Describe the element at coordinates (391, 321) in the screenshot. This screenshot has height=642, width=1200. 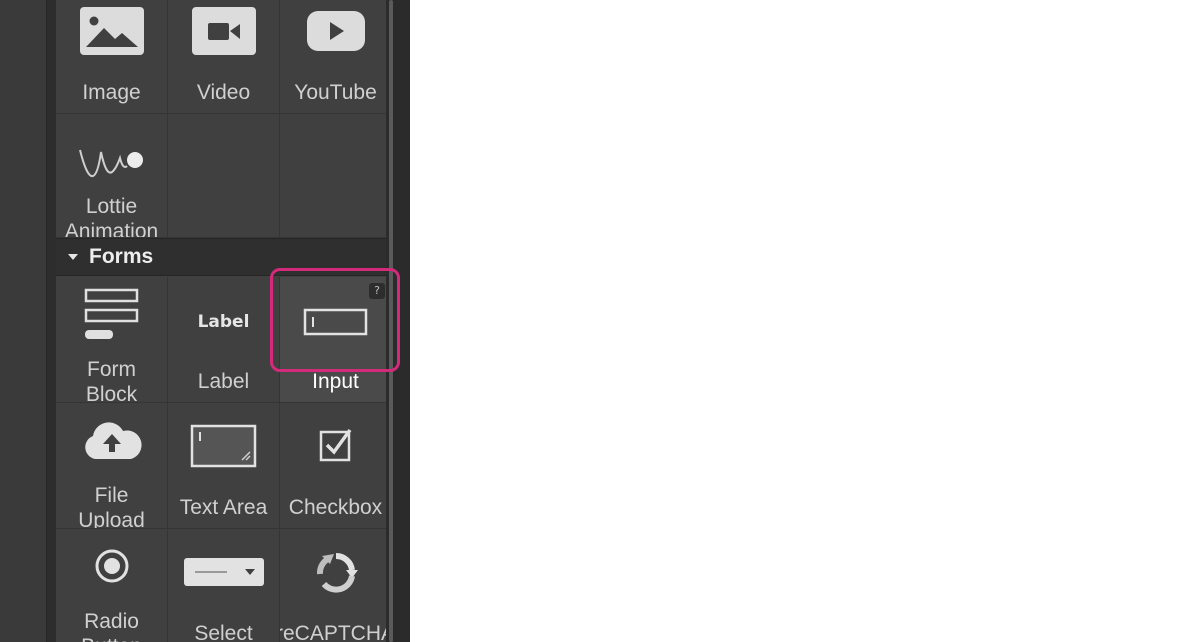
I see `scrollbar-thumb` at that location.